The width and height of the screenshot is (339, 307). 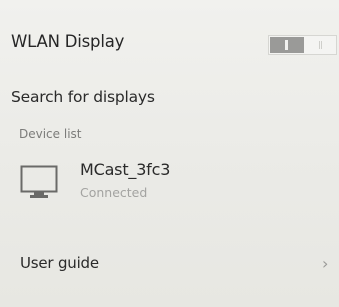 I want to click on user-guide-label: User guide, so click(x=59, y=263).